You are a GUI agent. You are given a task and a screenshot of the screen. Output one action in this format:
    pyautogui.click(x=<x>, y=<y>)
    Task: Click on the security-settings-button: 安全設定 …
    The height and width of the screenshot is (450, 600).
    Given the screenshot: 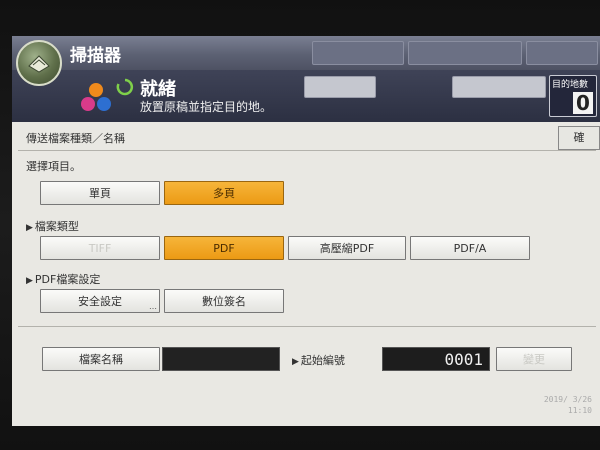 What is the action you would take?
    pyautogui.click(x=100, y=301)
    